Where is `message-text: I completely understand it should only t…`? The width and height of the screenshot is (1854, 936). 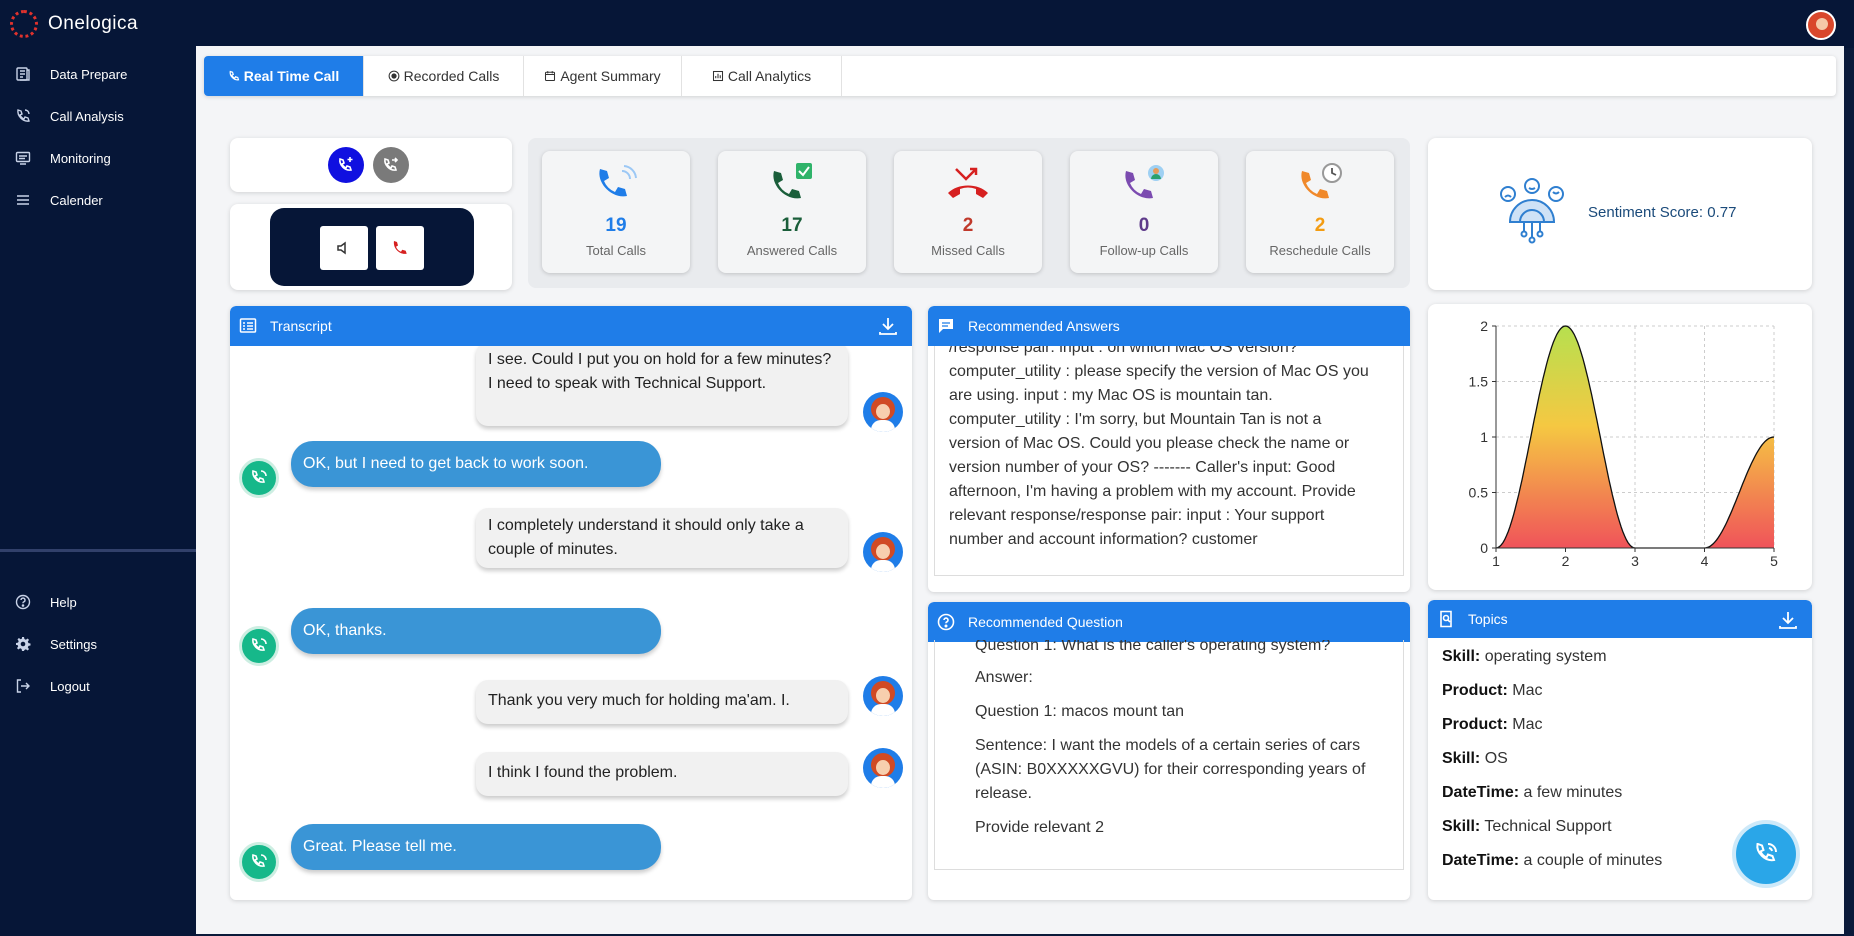 message-text: I completely understand it should only t… is located at coordinates (646, 537).